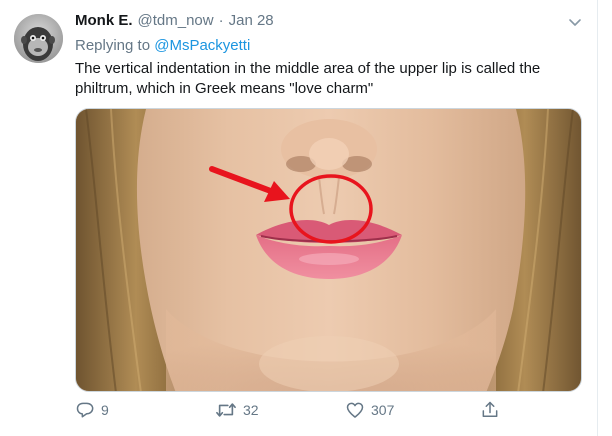 Image resolution: width=612 pixels, height=436 pixels. What do you see at coordinates (105, 410) in the screenshot?
I see `reply-count: 9` at bounding box center [105, 410].